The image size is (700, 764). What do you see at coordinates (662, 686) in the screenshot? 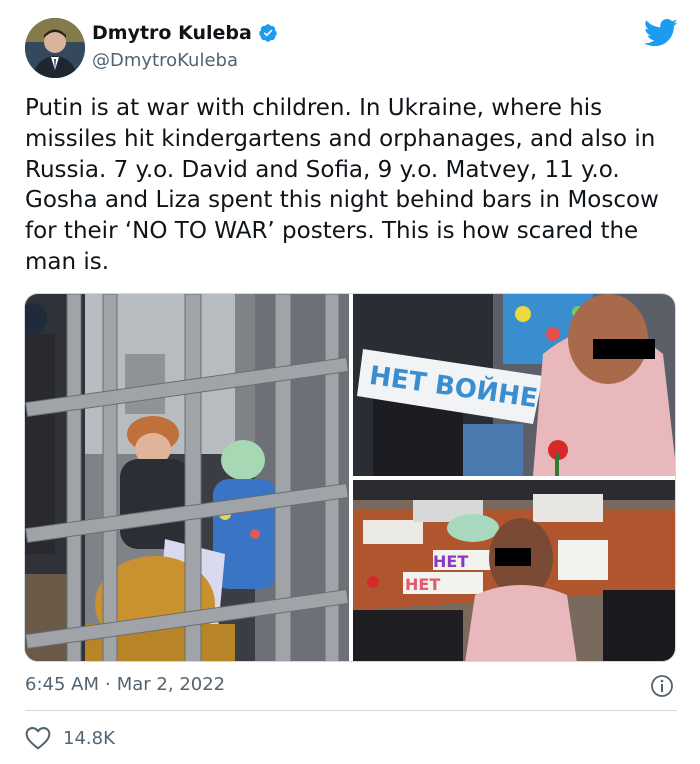
I see `info-icon` at bounding box center [662, 686].